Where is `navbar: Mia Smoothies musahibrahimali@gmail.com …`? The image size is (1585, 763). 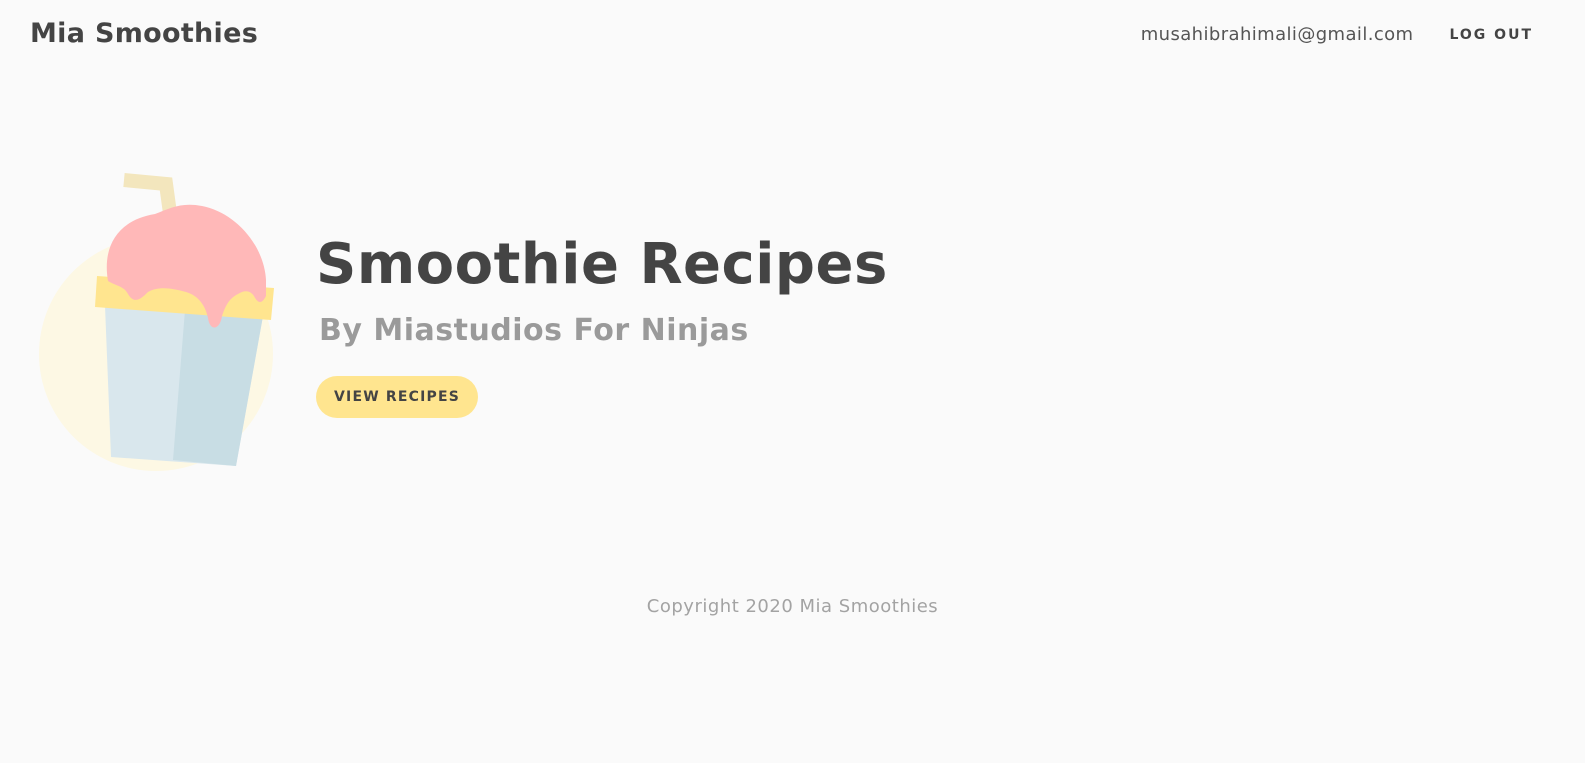 navbar: Mia Smoothies musahibrahimali@gmail.com … is located at coordinates (792, 38).